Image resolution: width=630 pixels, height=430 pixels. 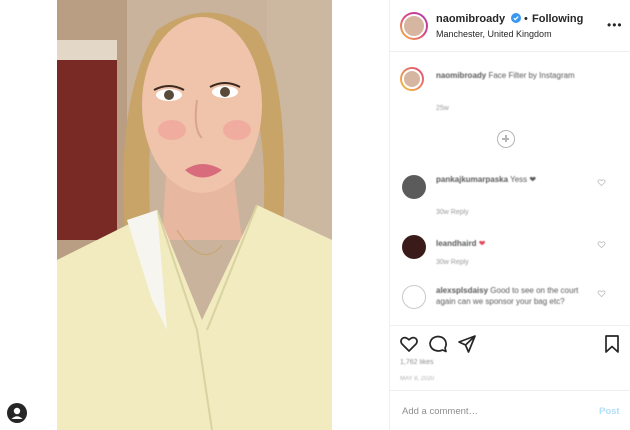 I want to click on more-options-icon: •••, so click(x=615, y=25).